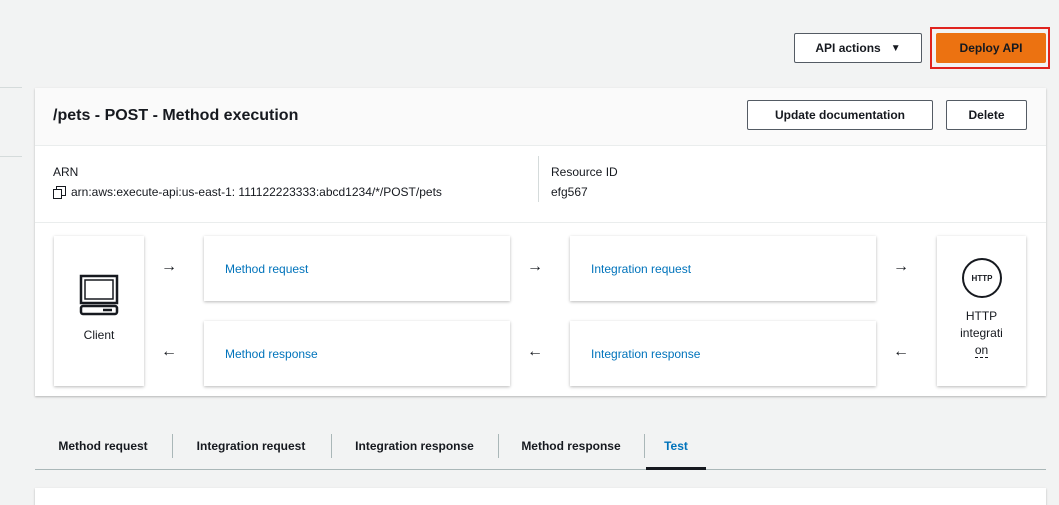  What do you see at coordinates (848, 48) in the screenshot?
I see `api-actions-label: API actions` at bounding box center [848, 48].